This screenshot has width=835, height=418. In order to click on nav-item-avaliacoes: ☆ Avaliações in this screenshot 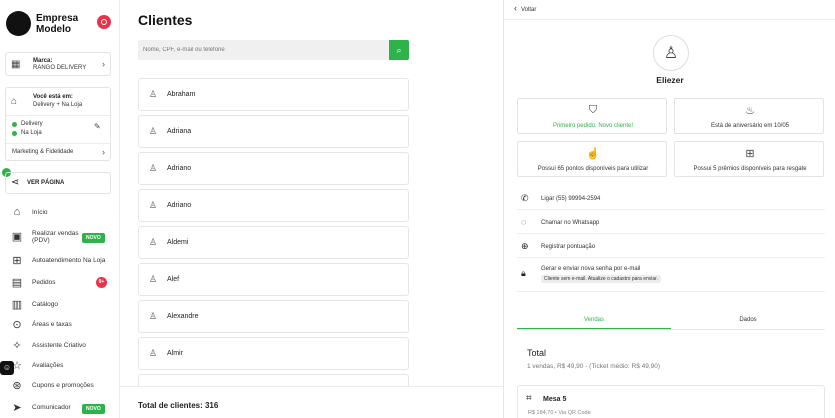, I will do `click(60, 366)`.